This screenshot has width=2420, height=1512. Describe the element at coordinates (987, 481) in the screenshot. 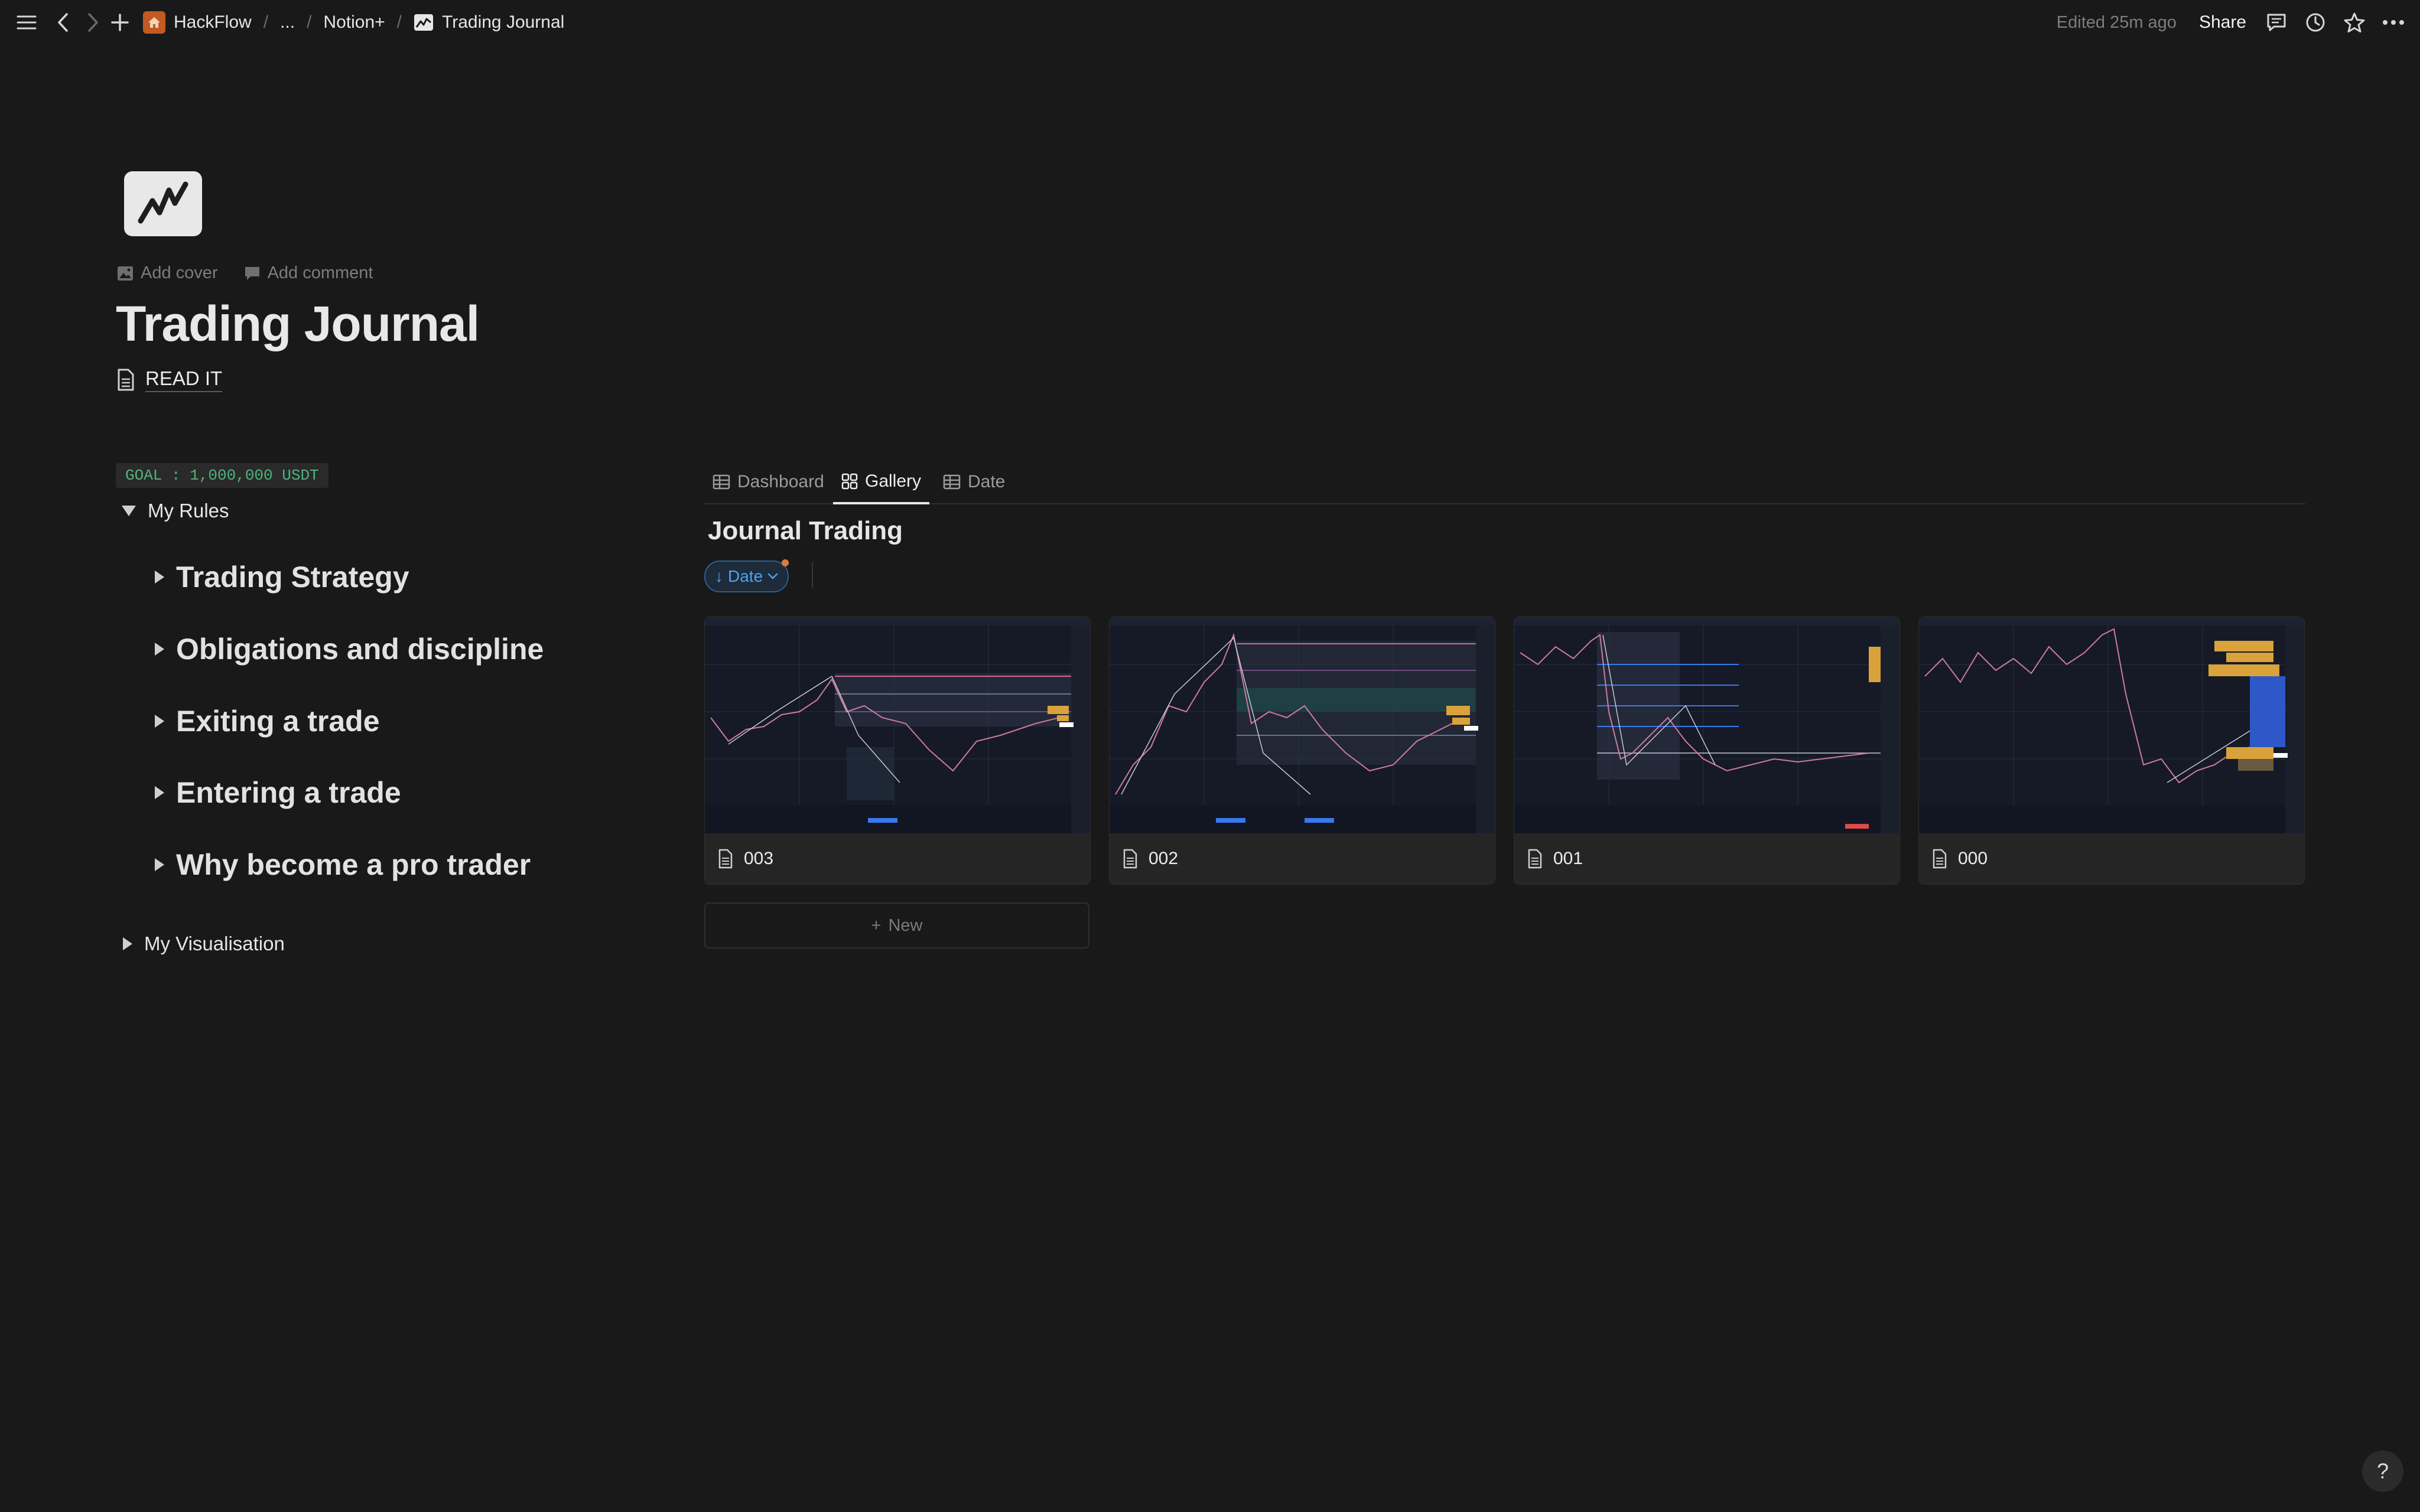

I see `tab-label: Date` at that location.